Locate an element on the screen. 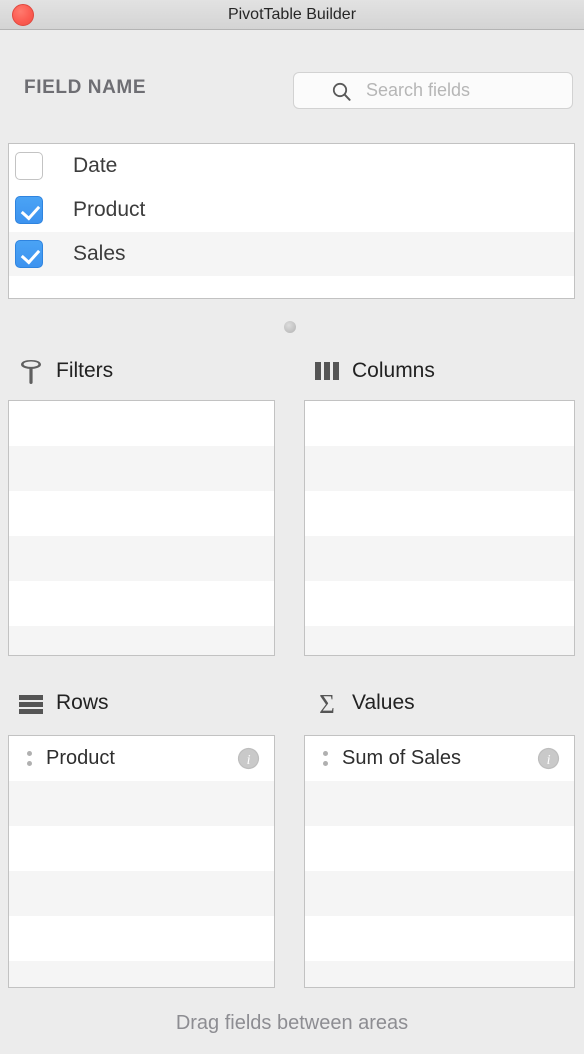  area-title: Columns is located at coordinates (393, 370).